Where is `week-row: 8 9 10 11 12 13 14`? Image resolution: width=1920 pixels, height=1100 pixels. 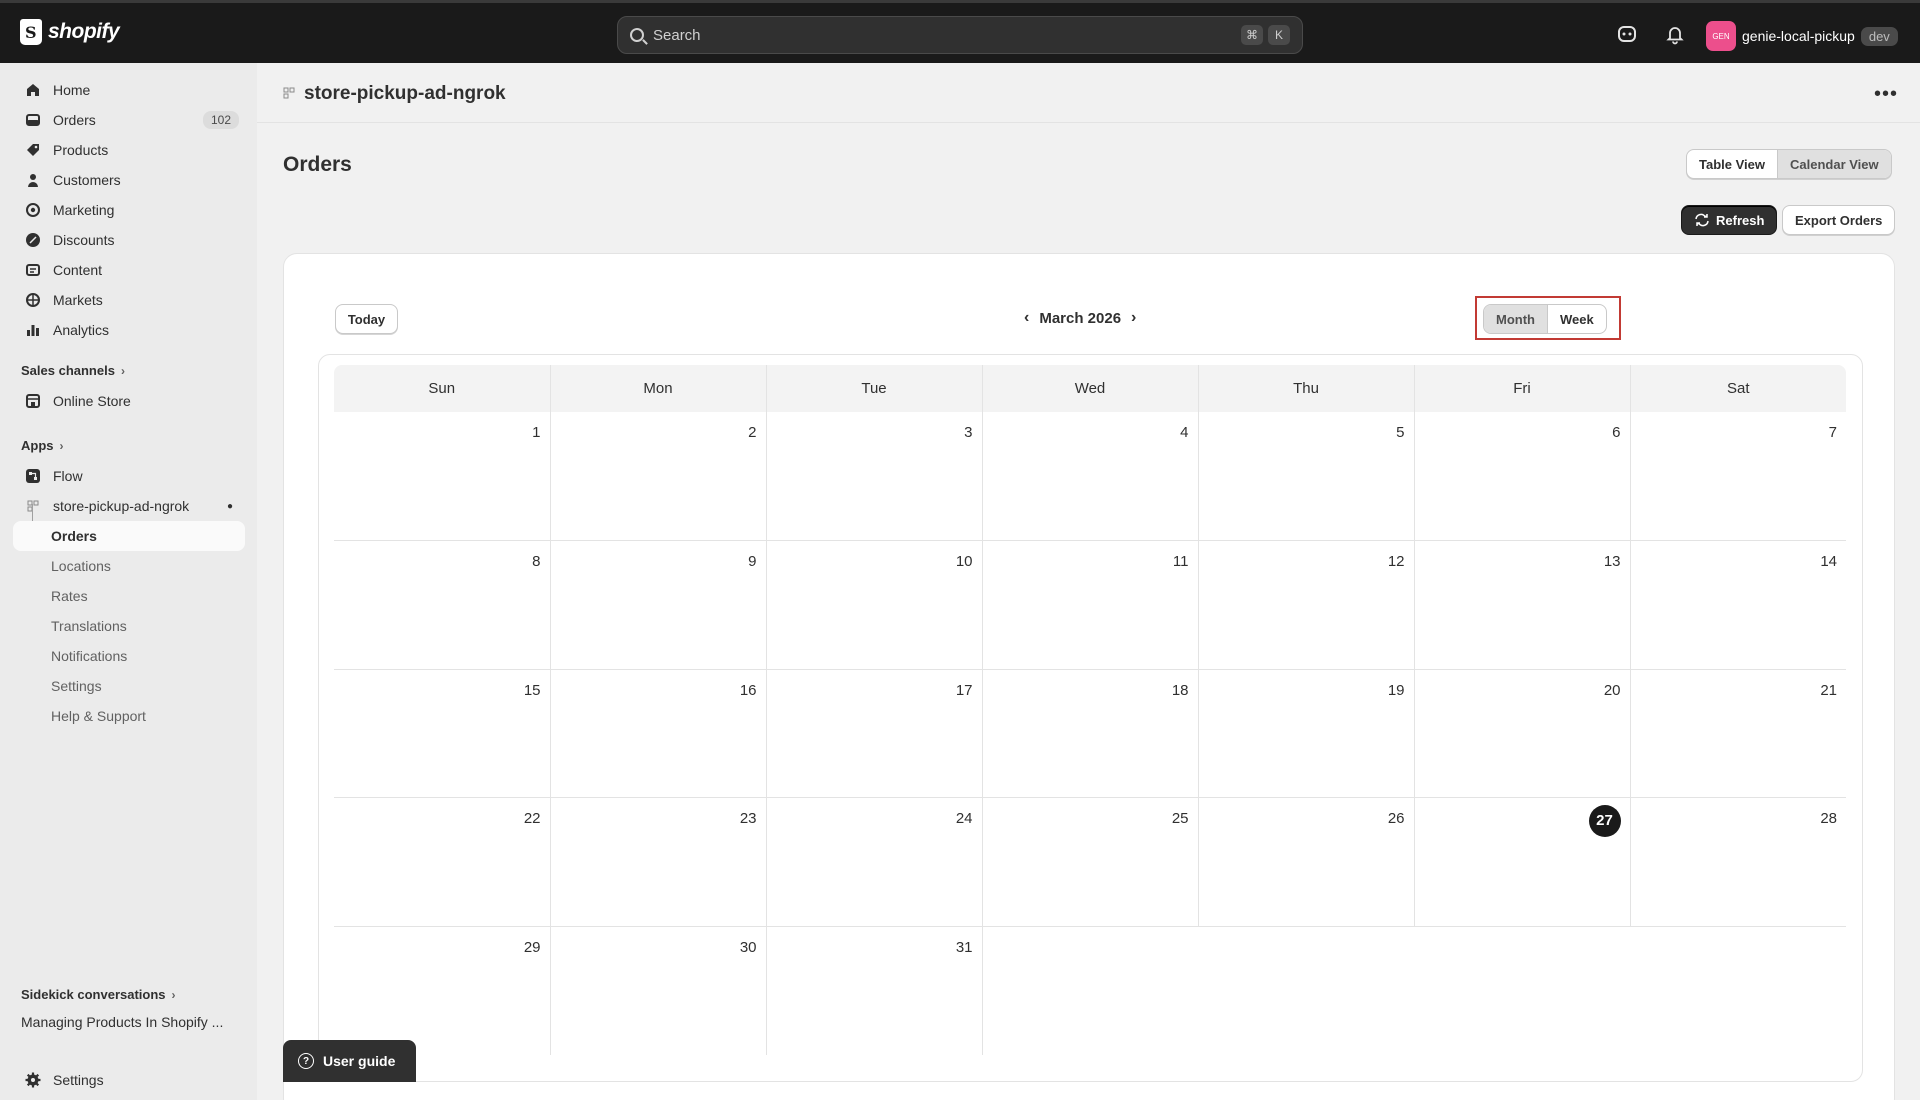
week-row: 8 9 10 11 12 13 14 is located at coordinates (1090, 605).